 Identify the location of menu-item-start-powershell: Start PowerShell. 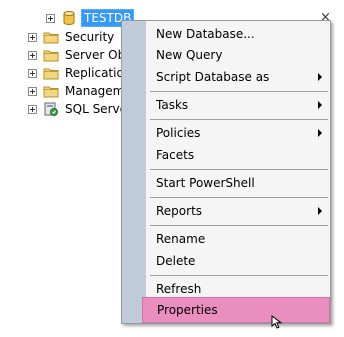
(238, 183).